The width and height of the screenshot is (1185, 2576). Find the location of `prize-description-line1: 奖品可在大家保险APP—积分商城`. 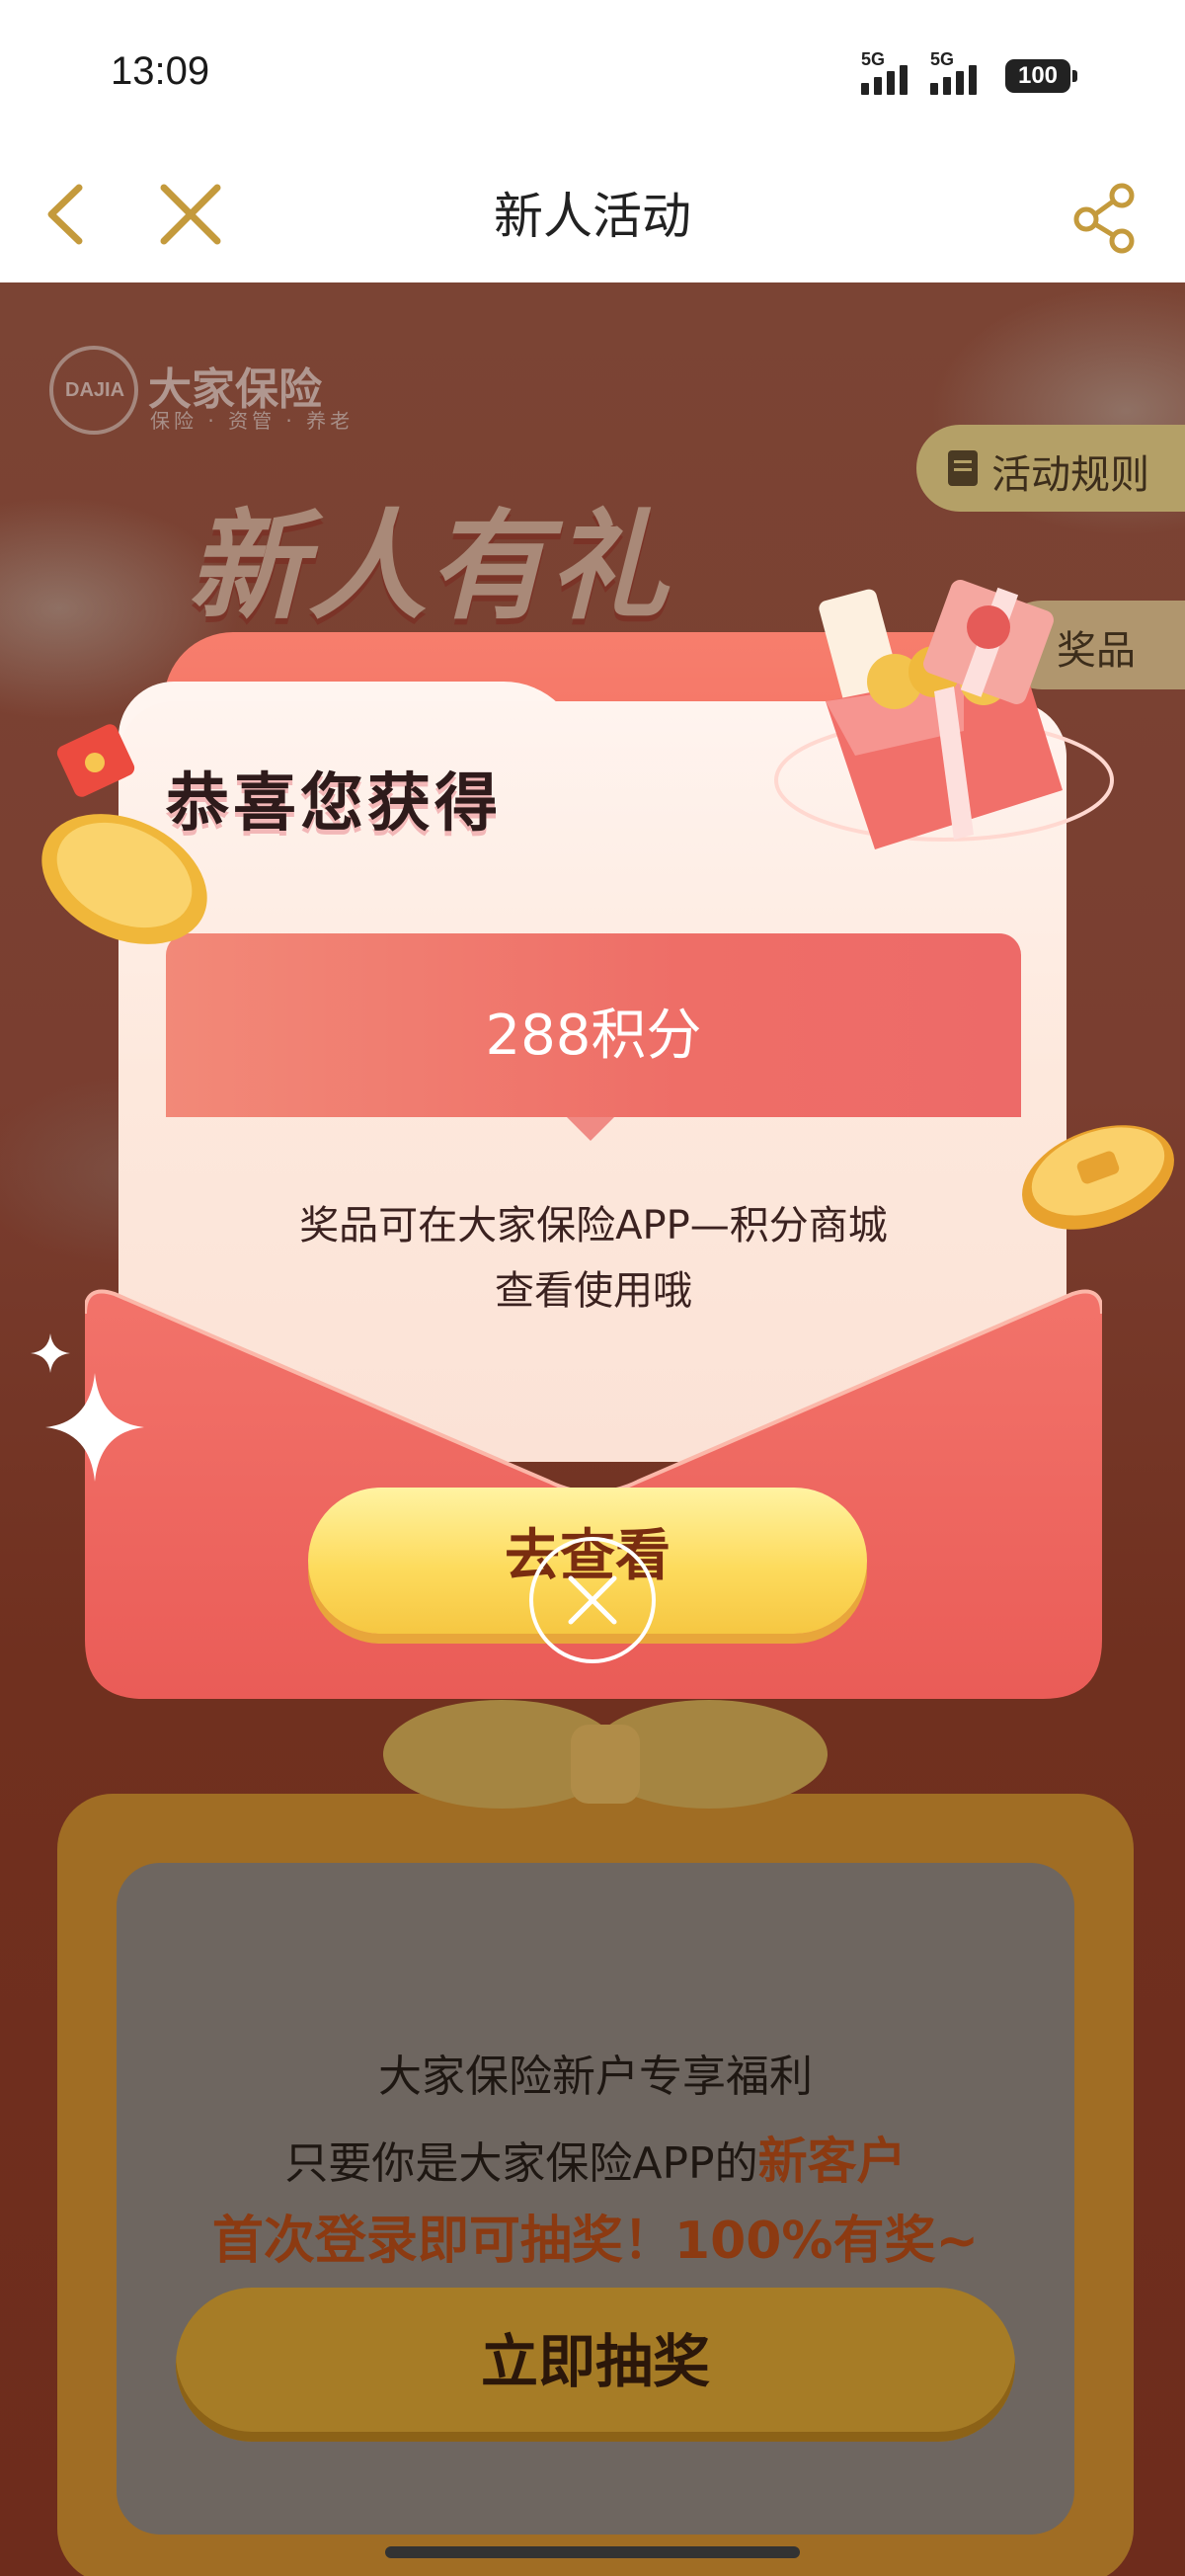

prize-description-line1: 奖品可在大家保险APP—积分商城 is located at coordinates (594, 1225).